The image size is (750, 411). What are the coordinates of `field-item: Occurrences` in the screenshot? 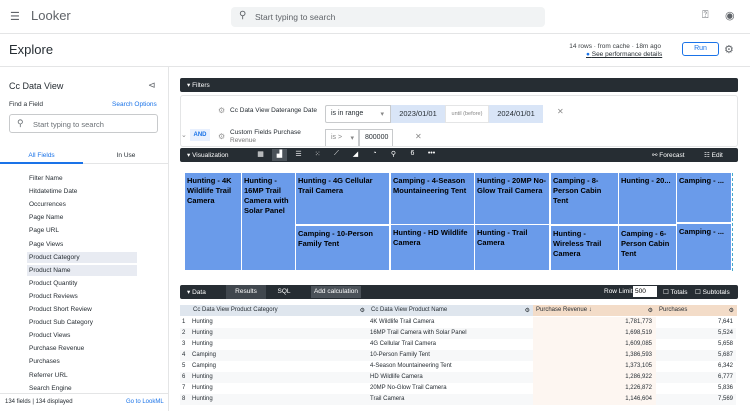 It's located at (82, 204).